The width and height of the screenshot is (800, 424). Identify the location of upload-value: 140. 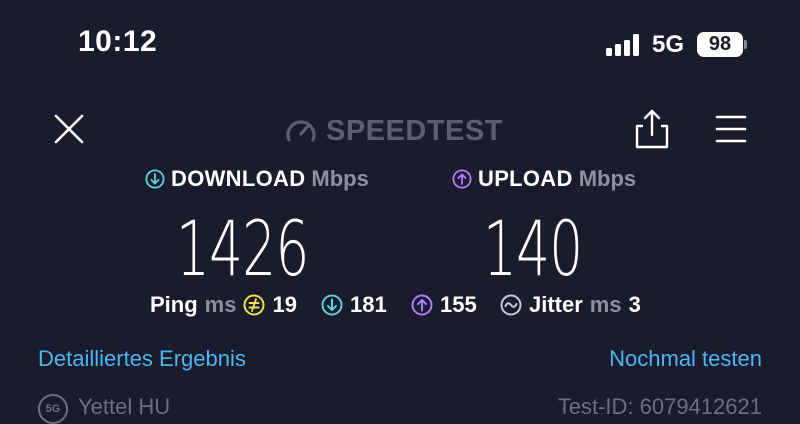
(533, 248).